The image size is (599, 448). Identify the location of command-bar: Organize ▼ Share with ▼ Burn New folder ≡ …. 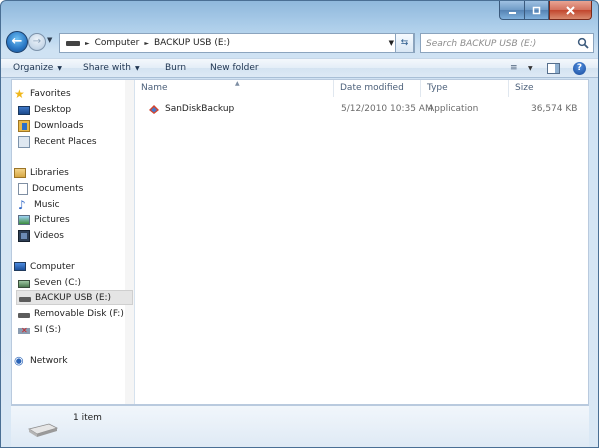
(299, 68).